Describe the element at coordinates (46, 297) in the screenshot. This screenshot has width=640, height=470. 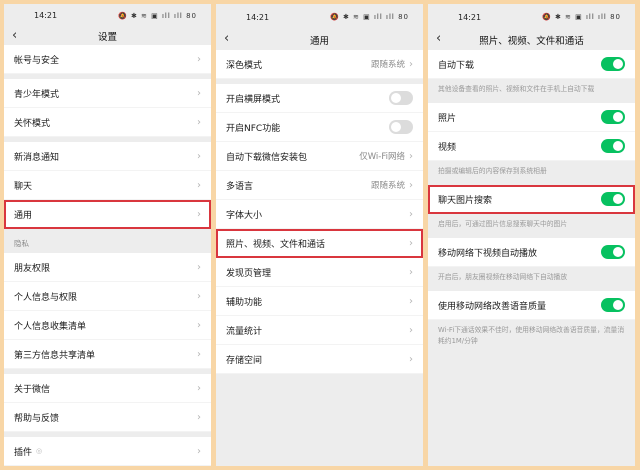
I see `row-label: 个人信息与权限` at that location.